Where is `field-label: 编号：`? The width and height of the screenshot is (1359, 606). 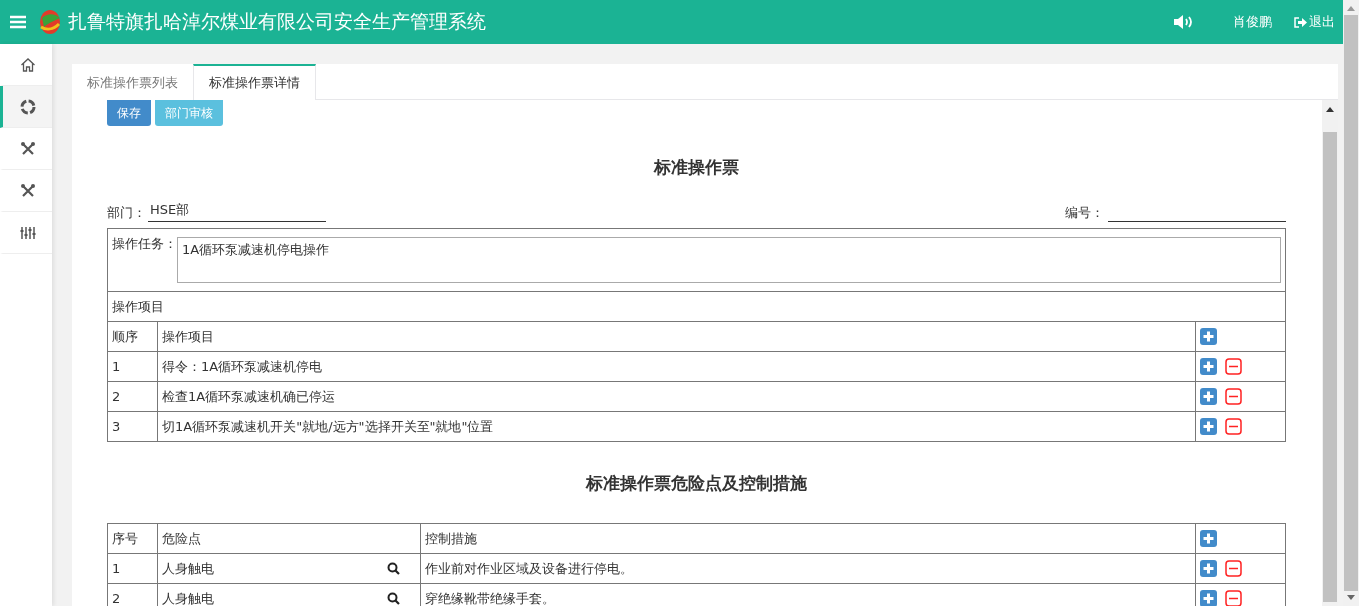 field-label: 编号： is located at coordinates (1084, 213).